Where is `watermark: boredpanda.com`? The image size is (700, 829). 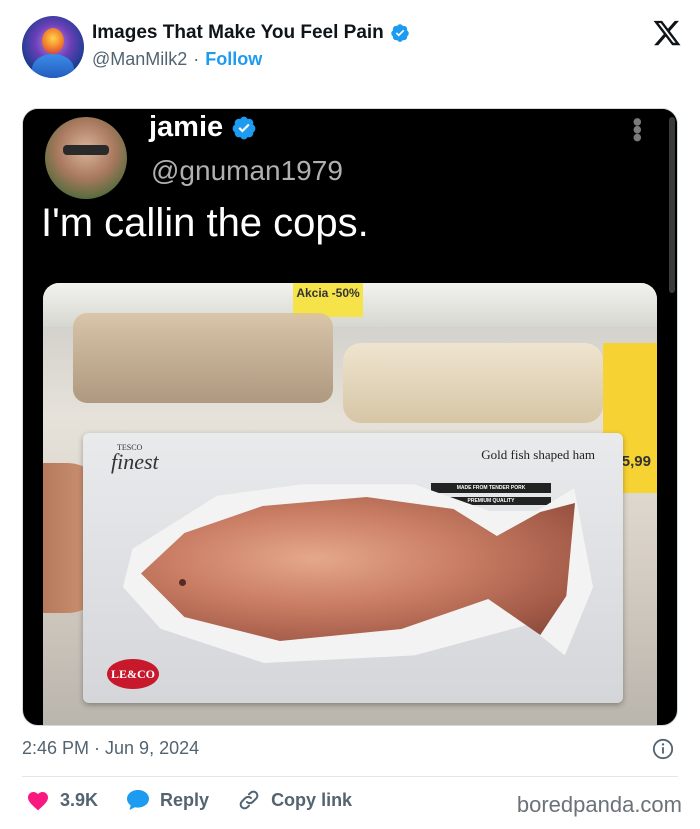
watermark: boredpanda.com is located at coordinates (599, 804).